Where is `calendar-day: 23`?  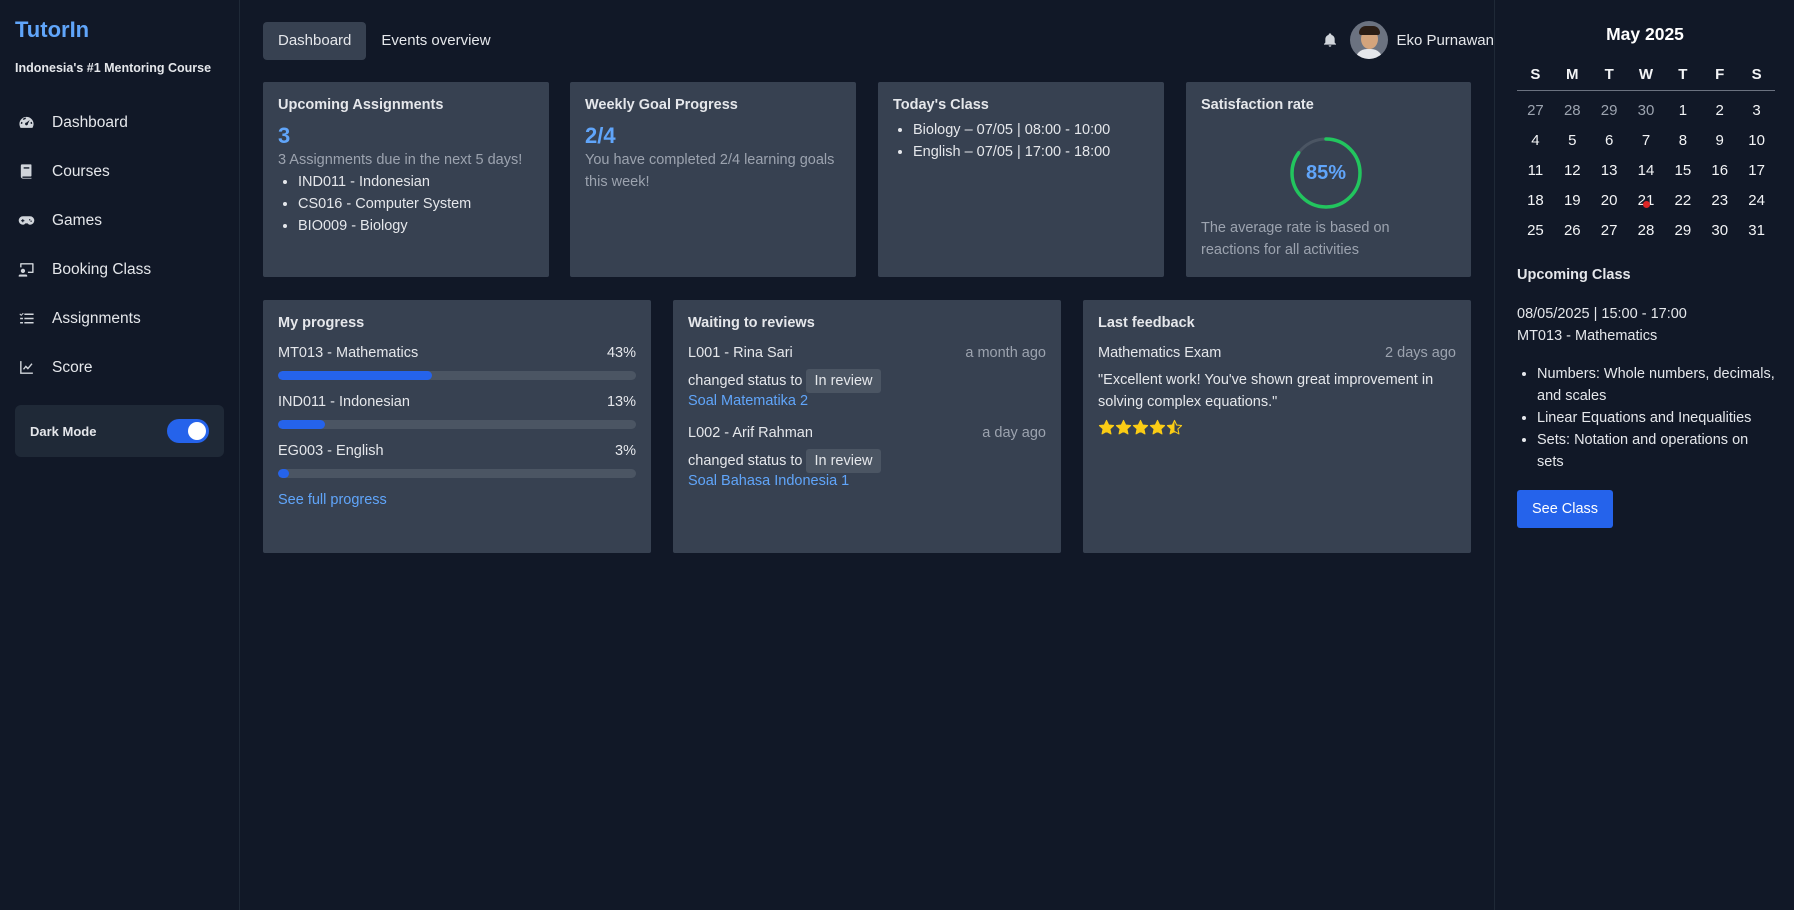 calendar-day: 23 is located at coordinates (1719, 200).